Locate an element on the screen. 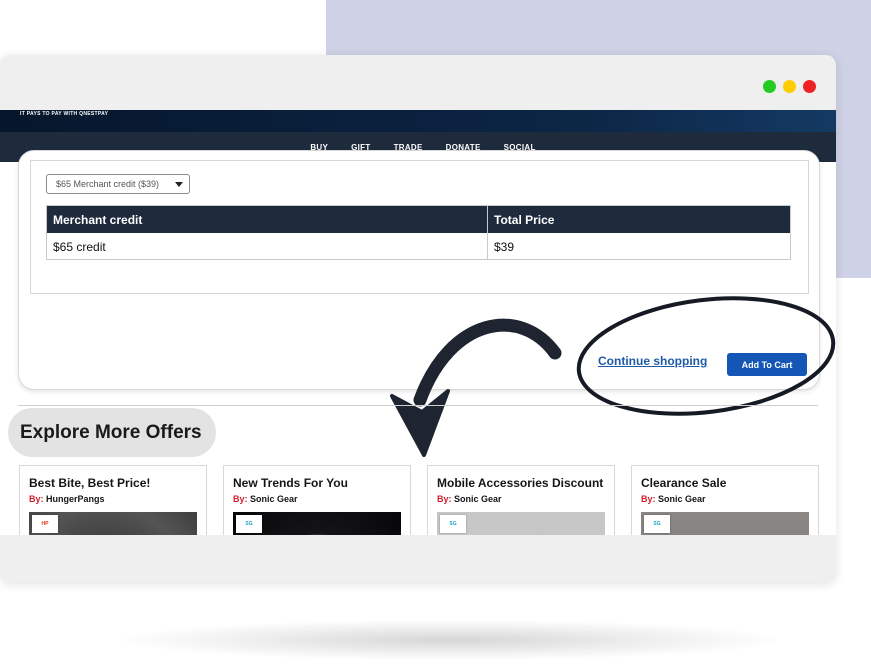  burger-bun-photo: HP is located at coordinates (113, 523).